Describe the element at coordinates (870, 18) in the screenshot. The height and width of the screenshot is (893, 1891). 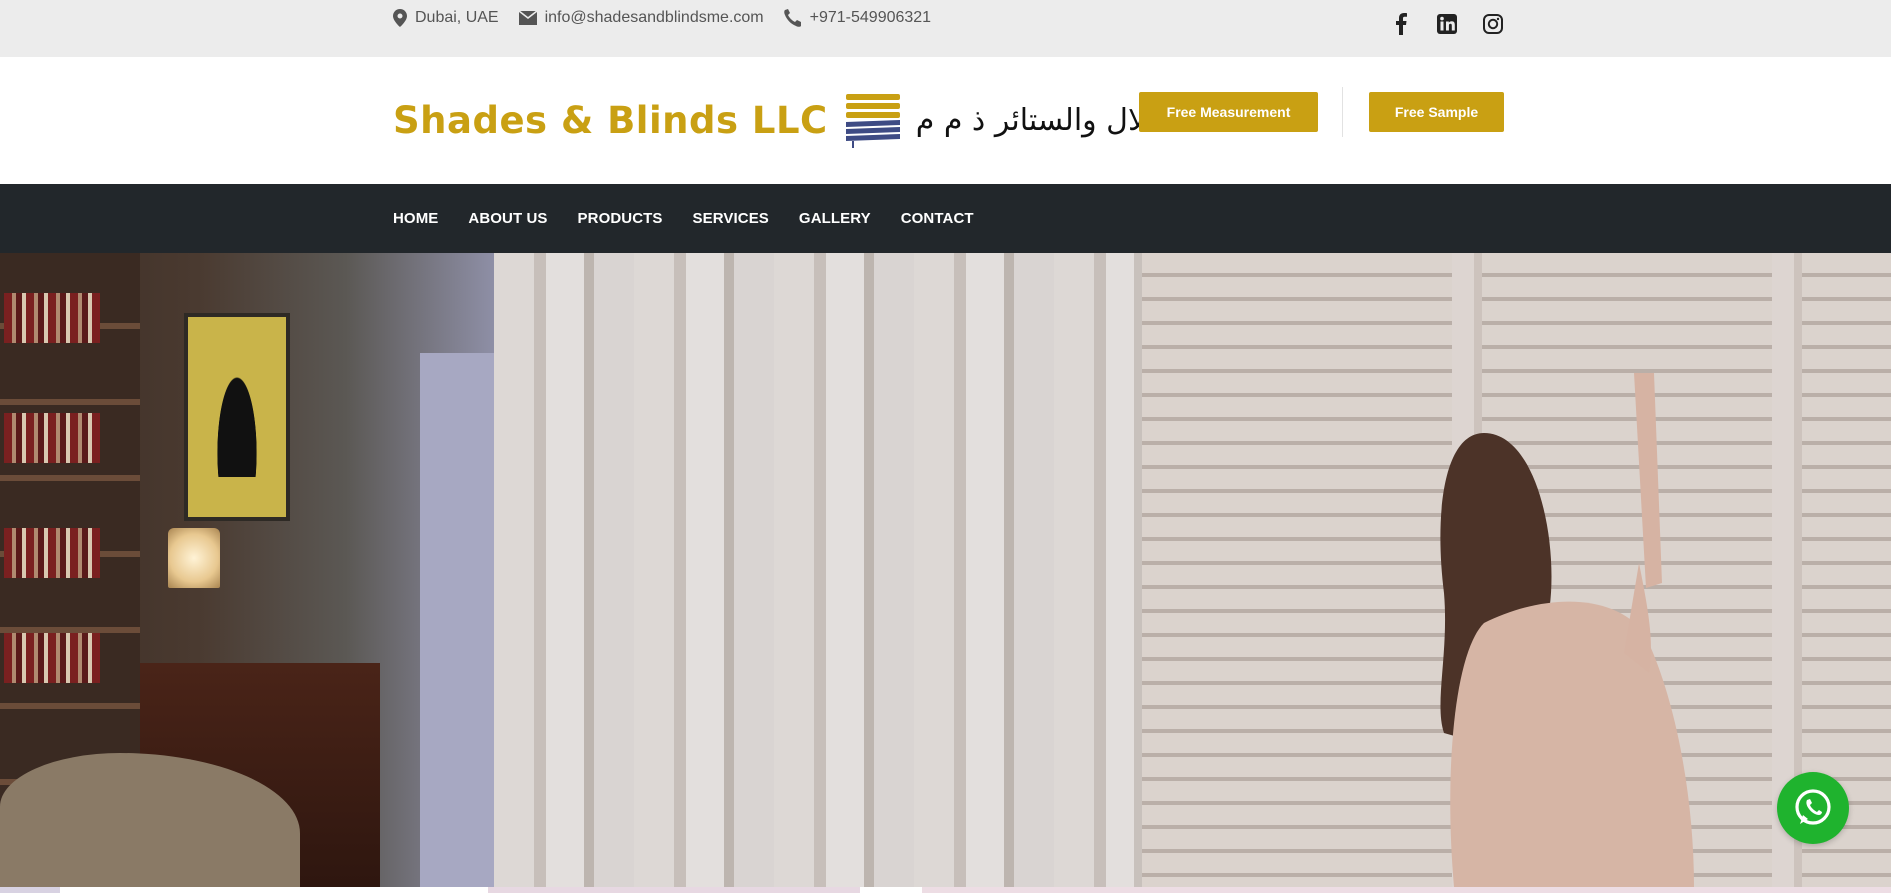
I see `phone-link: +971-549906321` at that location.